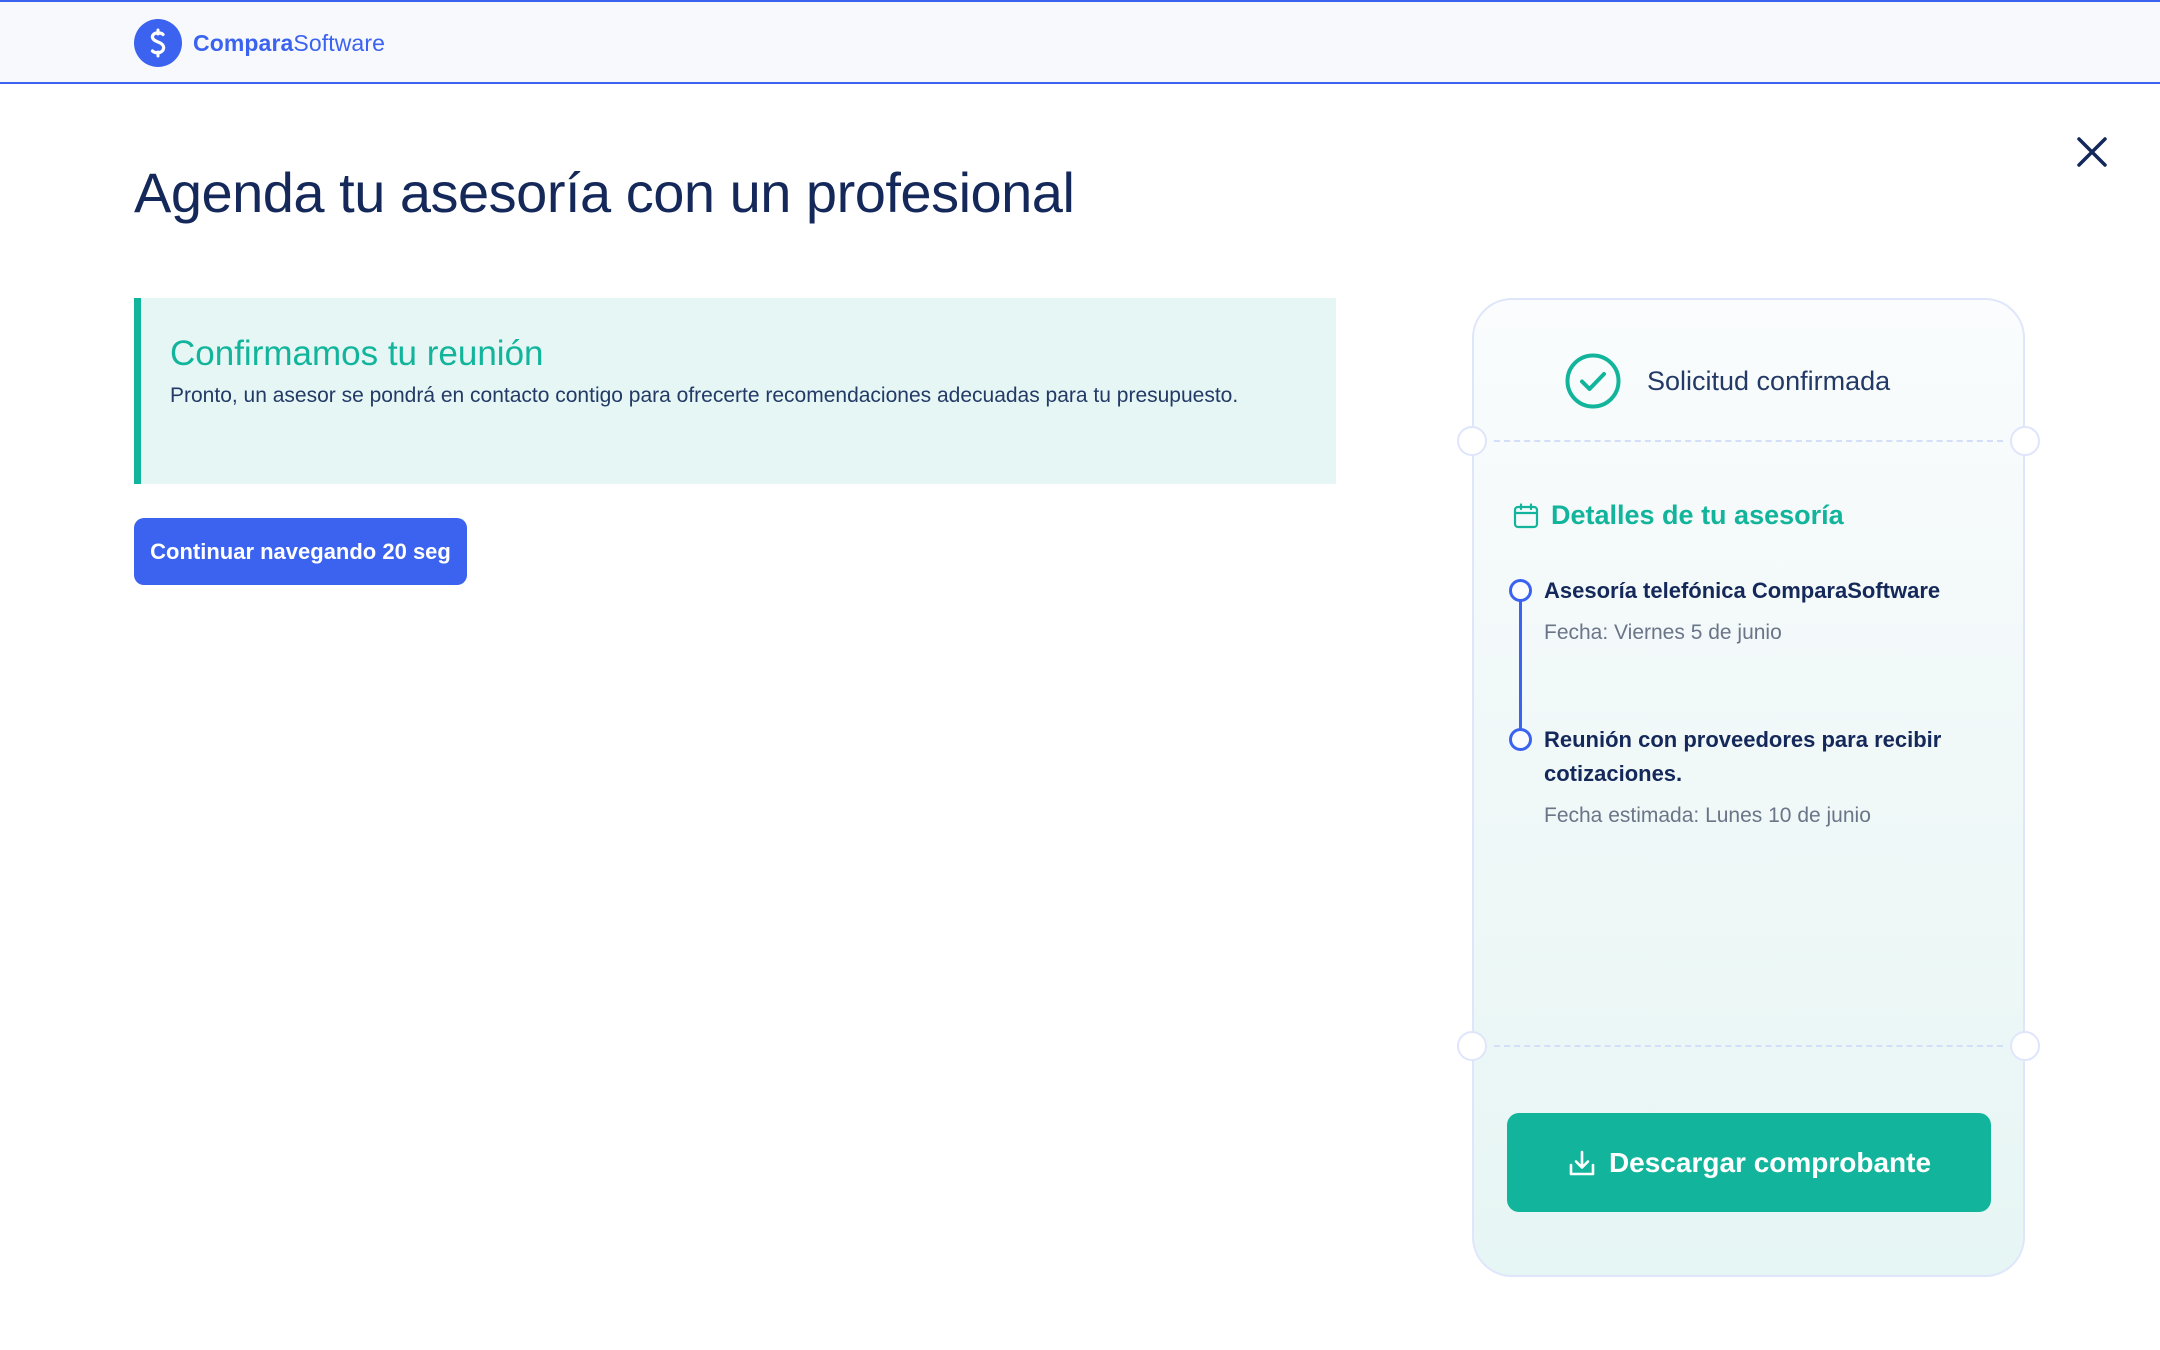 The height and width of the screenshot is (1350, 2160). What do you see at coordinates (1520, 669) in the screenshot?
I see `timeline-line` at bounding box center [1520, 669].